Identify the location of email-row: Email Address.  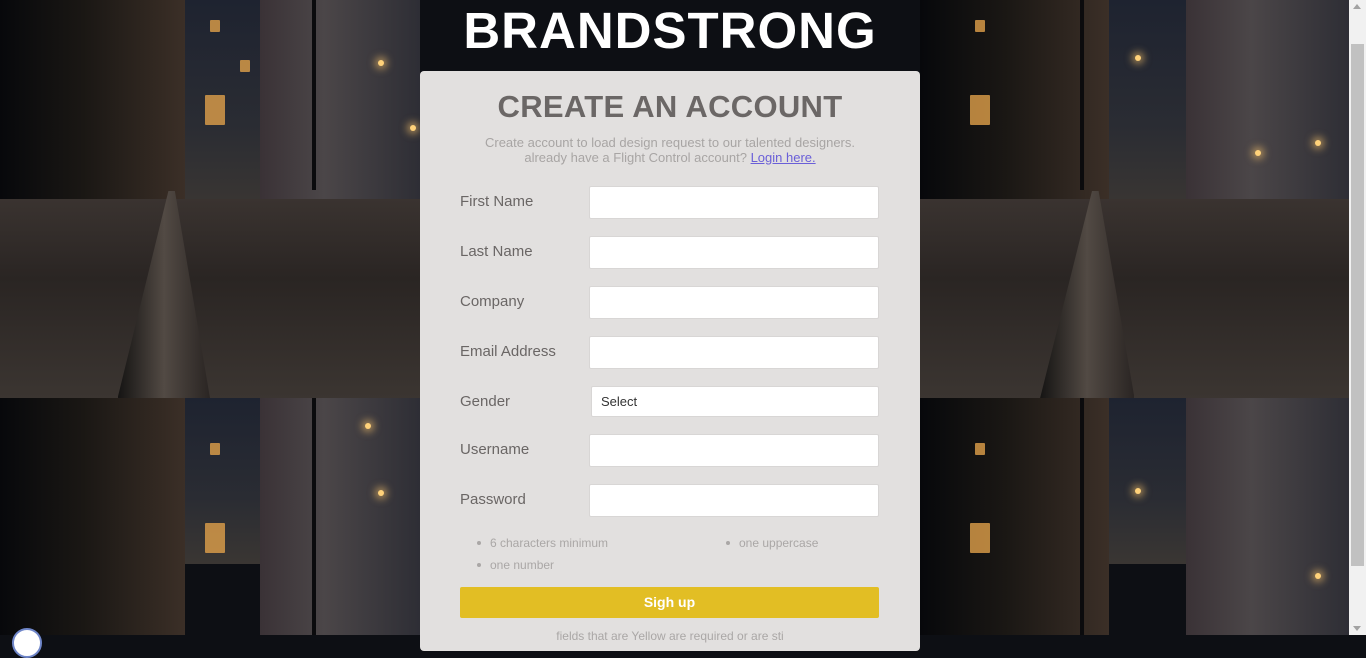
(669, 352).